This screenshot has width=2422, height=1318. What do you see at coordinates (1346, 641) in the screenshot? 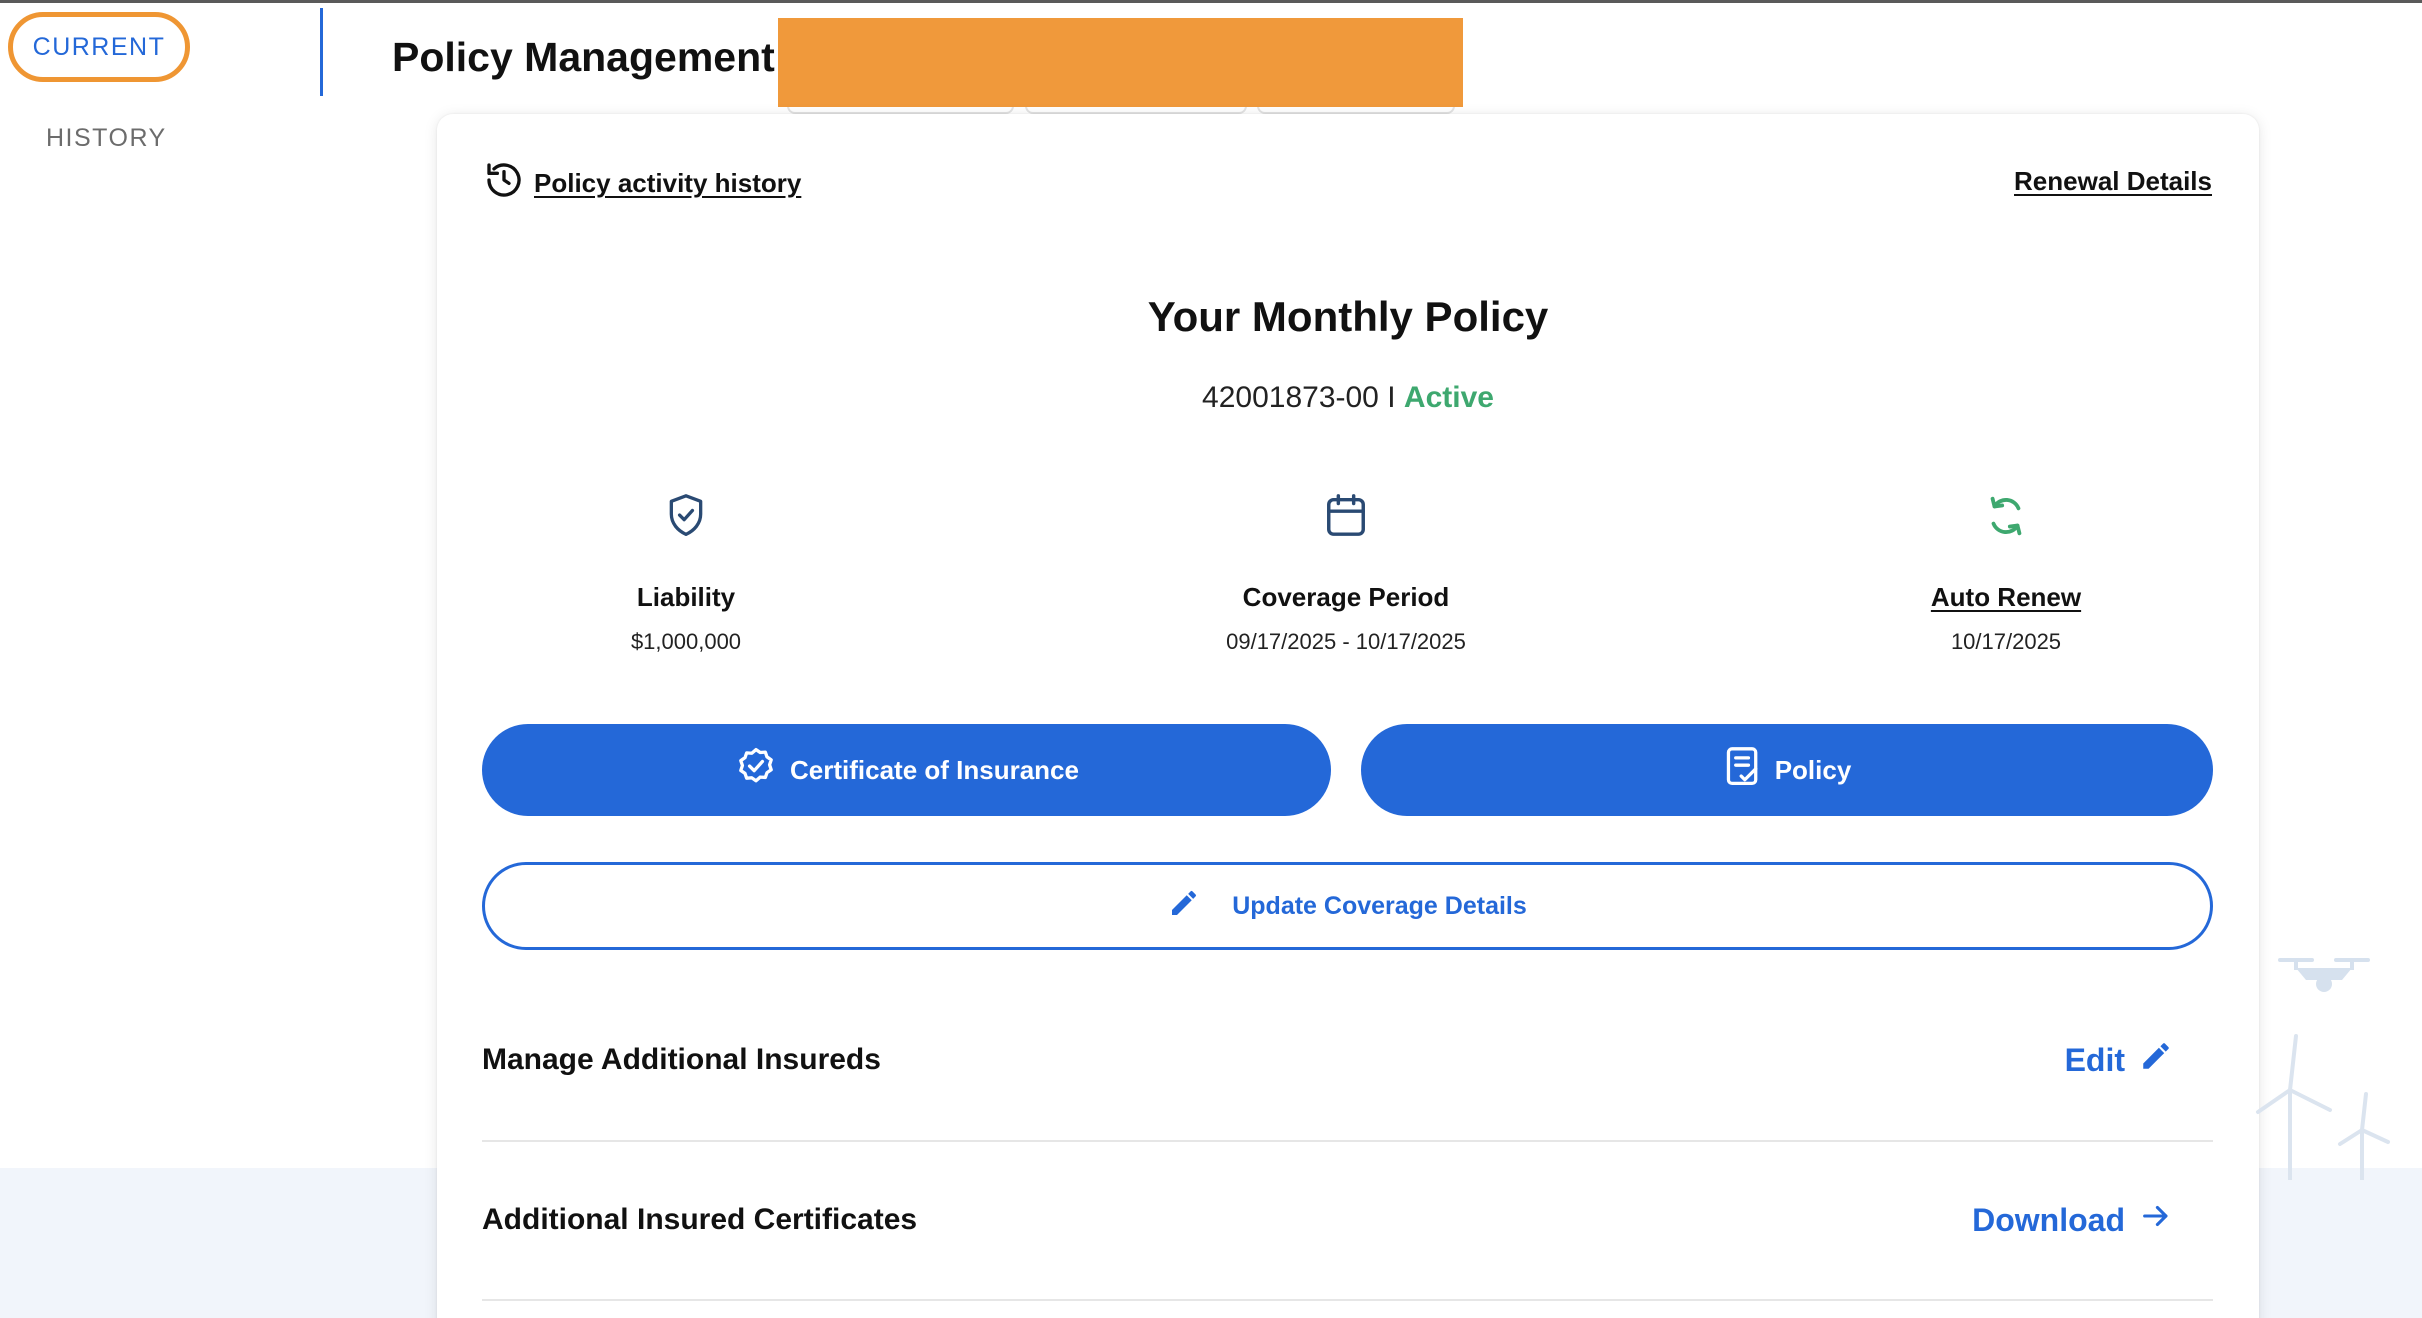
I see `coverage-period-value: 09/17/2025 - 10/17/2025` at bounding box center [1346, 641].